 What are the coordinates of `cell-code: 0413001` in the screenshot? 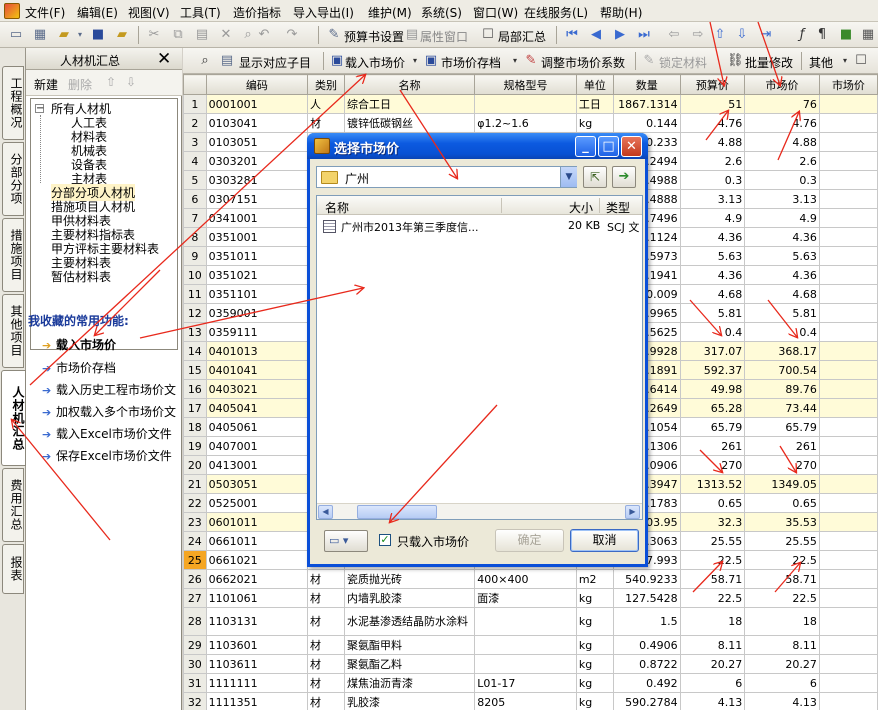 It's located at (257, 465).